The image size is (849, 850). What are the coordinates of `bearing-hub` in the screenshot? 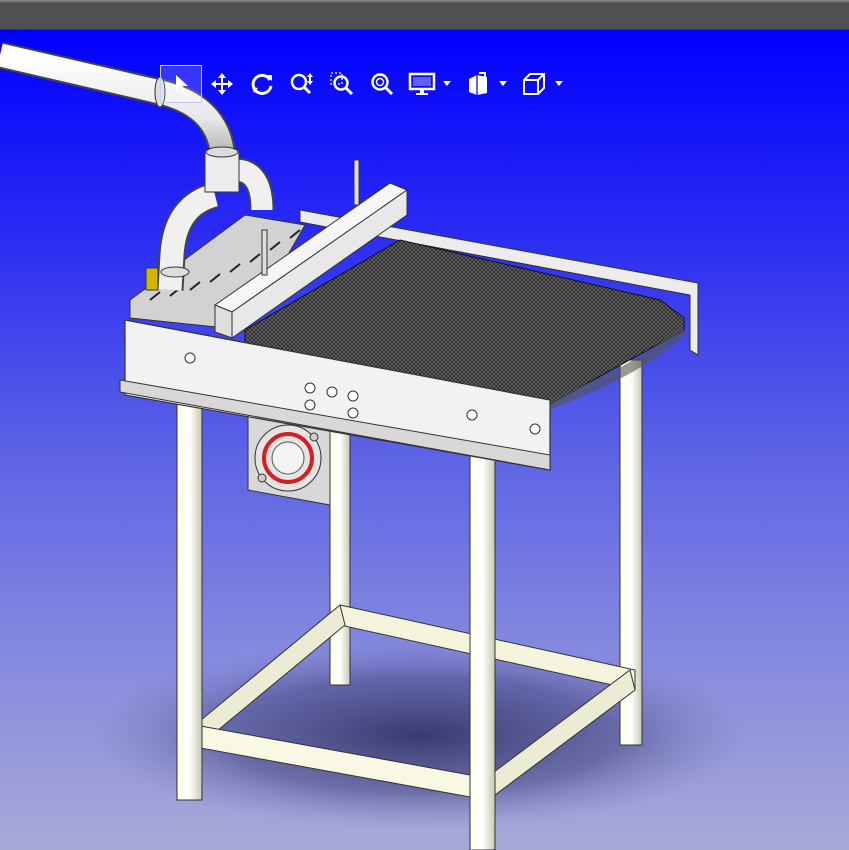 It's located at (288, 458).